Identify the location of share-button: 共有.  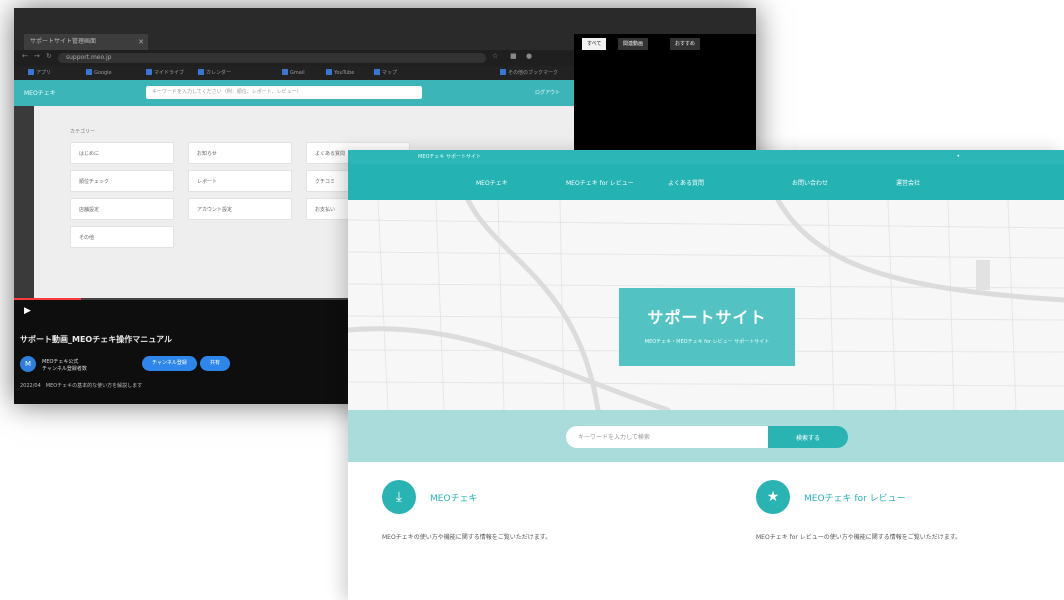
(215, 363).